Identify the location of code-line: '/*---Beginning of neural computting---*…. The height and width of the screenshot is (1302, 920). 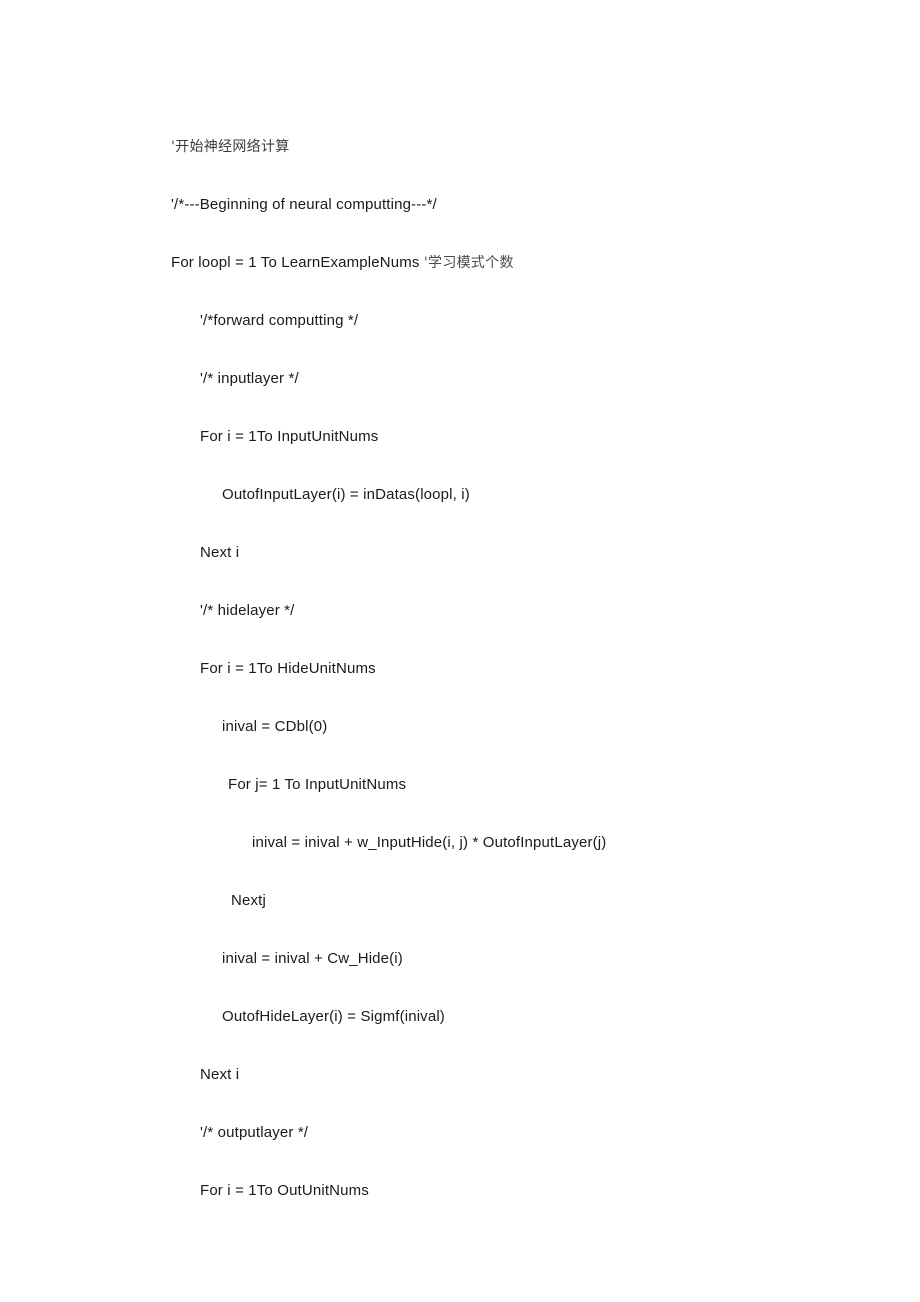
(521, 205).